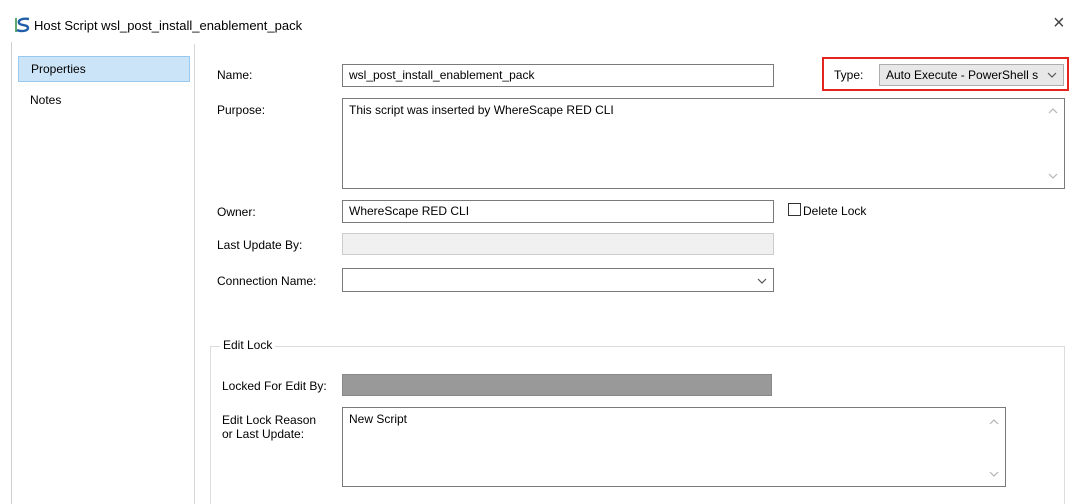  Describe the element at coordinates (835, 211) in the screenshot. I see `delete-lock-label: Delete Lock` at that location.